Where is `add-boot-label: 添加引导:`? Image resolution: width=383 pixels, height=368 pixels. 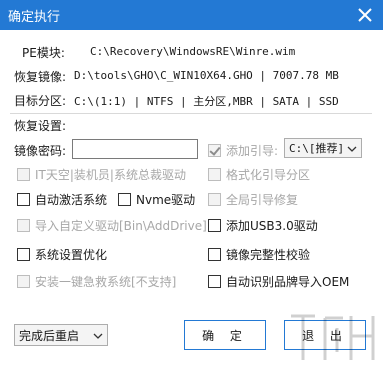 add-boot-label: 添加引导: is located at coordinates (252, 151).